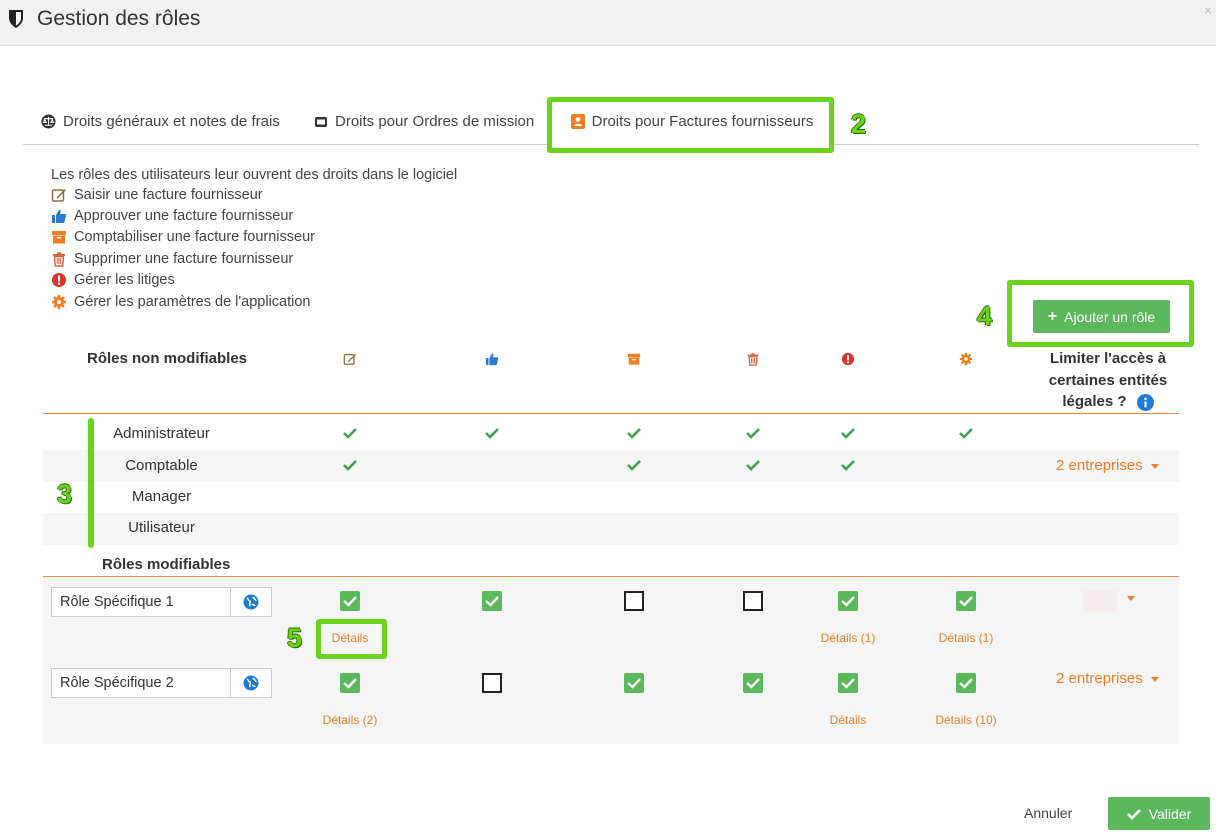 This screenshot has width=1216, height=838. Describe the element at coordinates (1208, 10) in the screenshot. I see `close-icon: ×` at that location.